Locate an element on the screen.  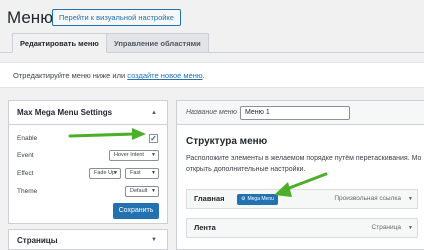
gear-icon: ⚙ is located at coordinates (243, 199).